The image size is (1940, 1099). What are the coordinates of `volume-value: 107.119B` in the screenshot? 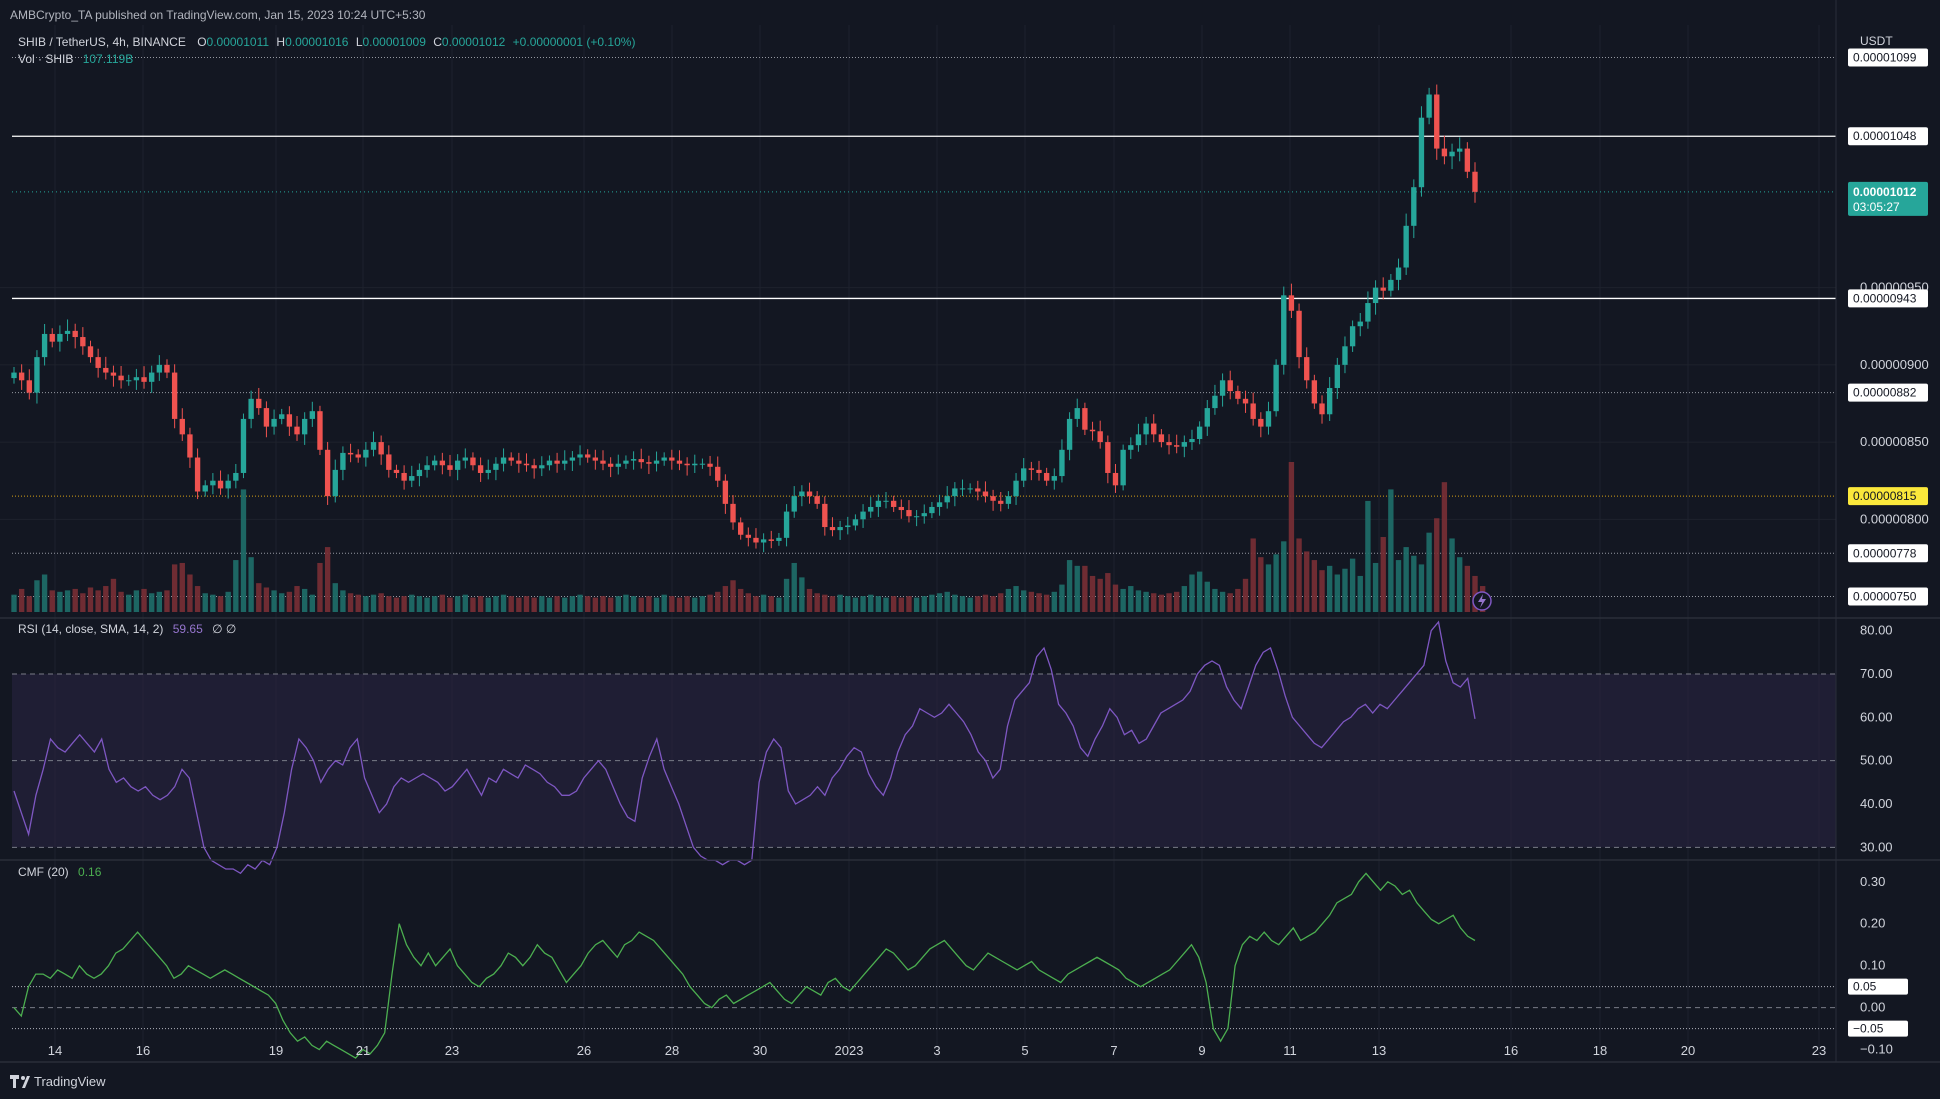 It's located at (108, 59).